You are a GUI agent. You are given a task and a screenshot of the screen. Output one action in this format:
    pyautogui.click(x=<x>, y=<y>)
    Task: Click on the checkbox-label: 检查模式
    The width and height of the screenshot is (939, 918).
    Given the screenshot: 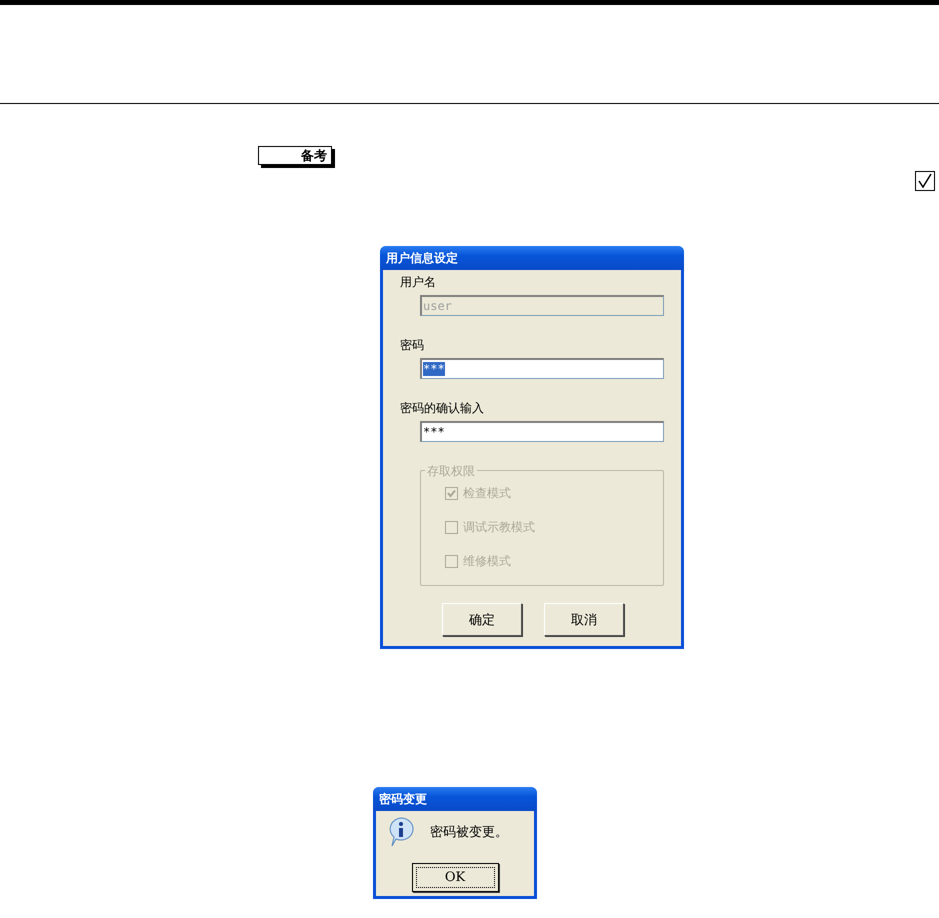 What is the action you would take?
    pyautogui.click(x=487, y=493)
    